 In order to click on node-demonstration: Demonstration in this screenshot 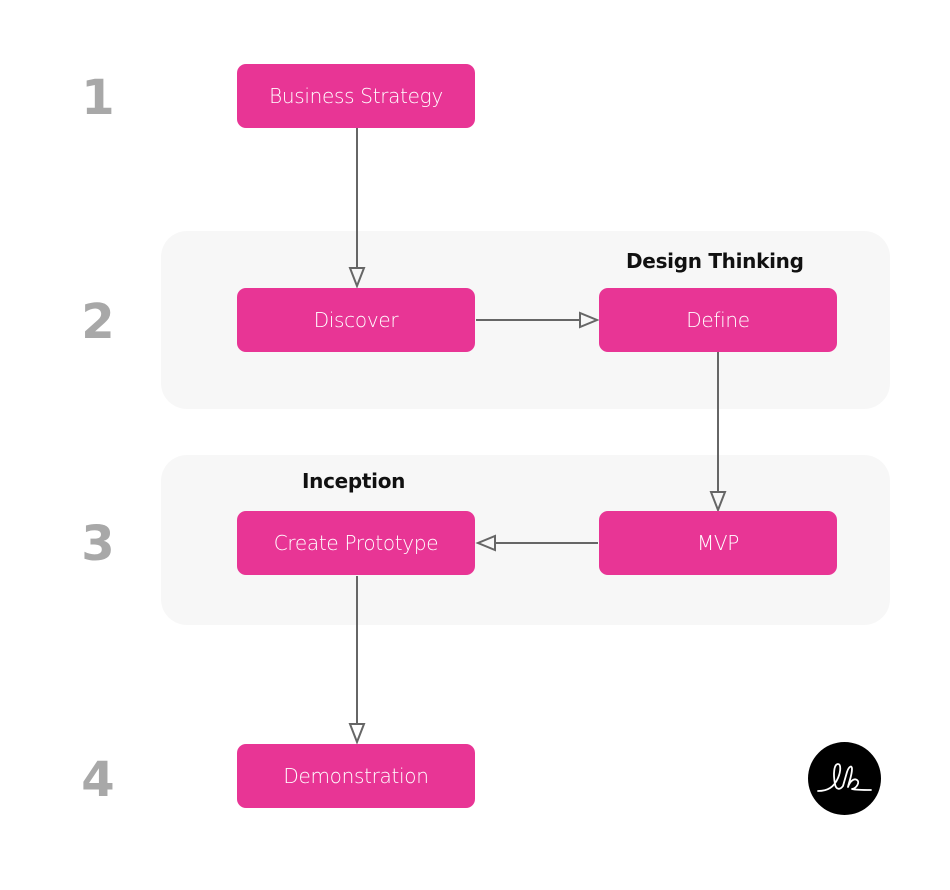, I will do `click(356, 776)`.